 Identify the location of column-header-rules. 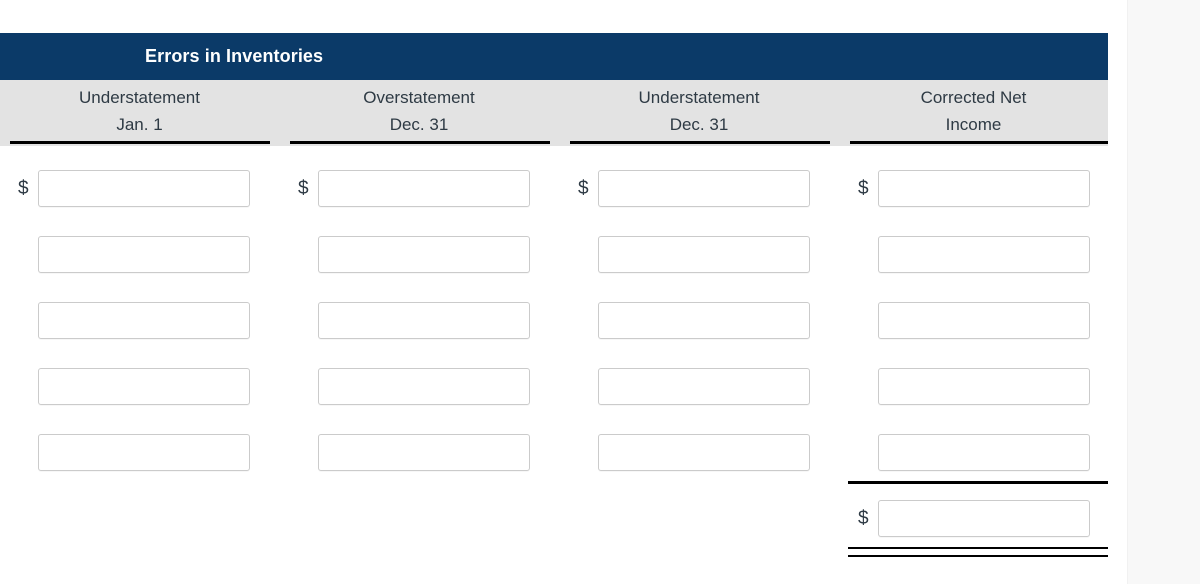
(554, 143).